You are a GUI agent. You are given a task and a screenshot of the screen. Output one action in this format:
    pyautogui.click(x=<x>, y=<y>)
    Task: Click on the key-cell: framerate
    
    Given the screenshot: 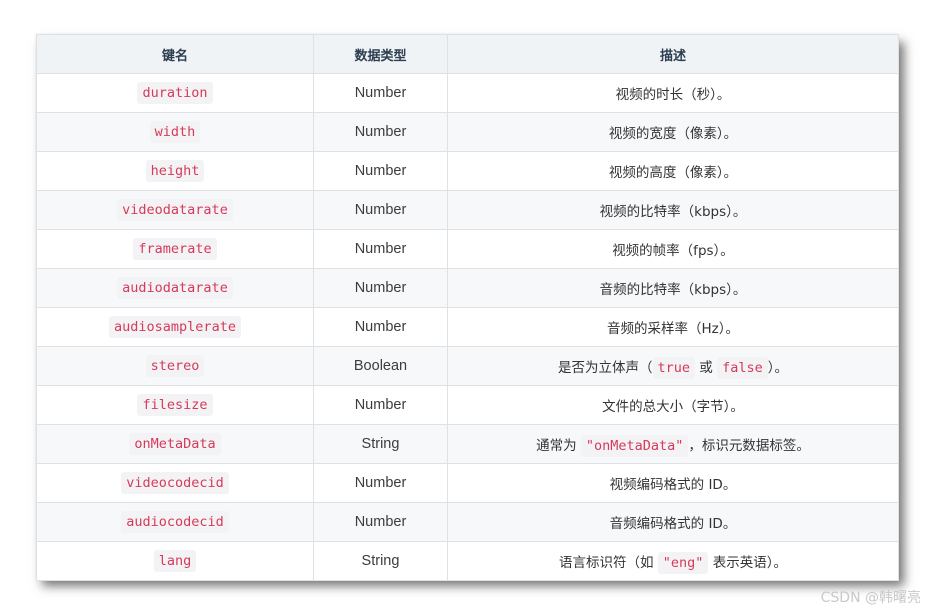 What is the action you would take?
    pyautogui.click(x=175, y=249)
    